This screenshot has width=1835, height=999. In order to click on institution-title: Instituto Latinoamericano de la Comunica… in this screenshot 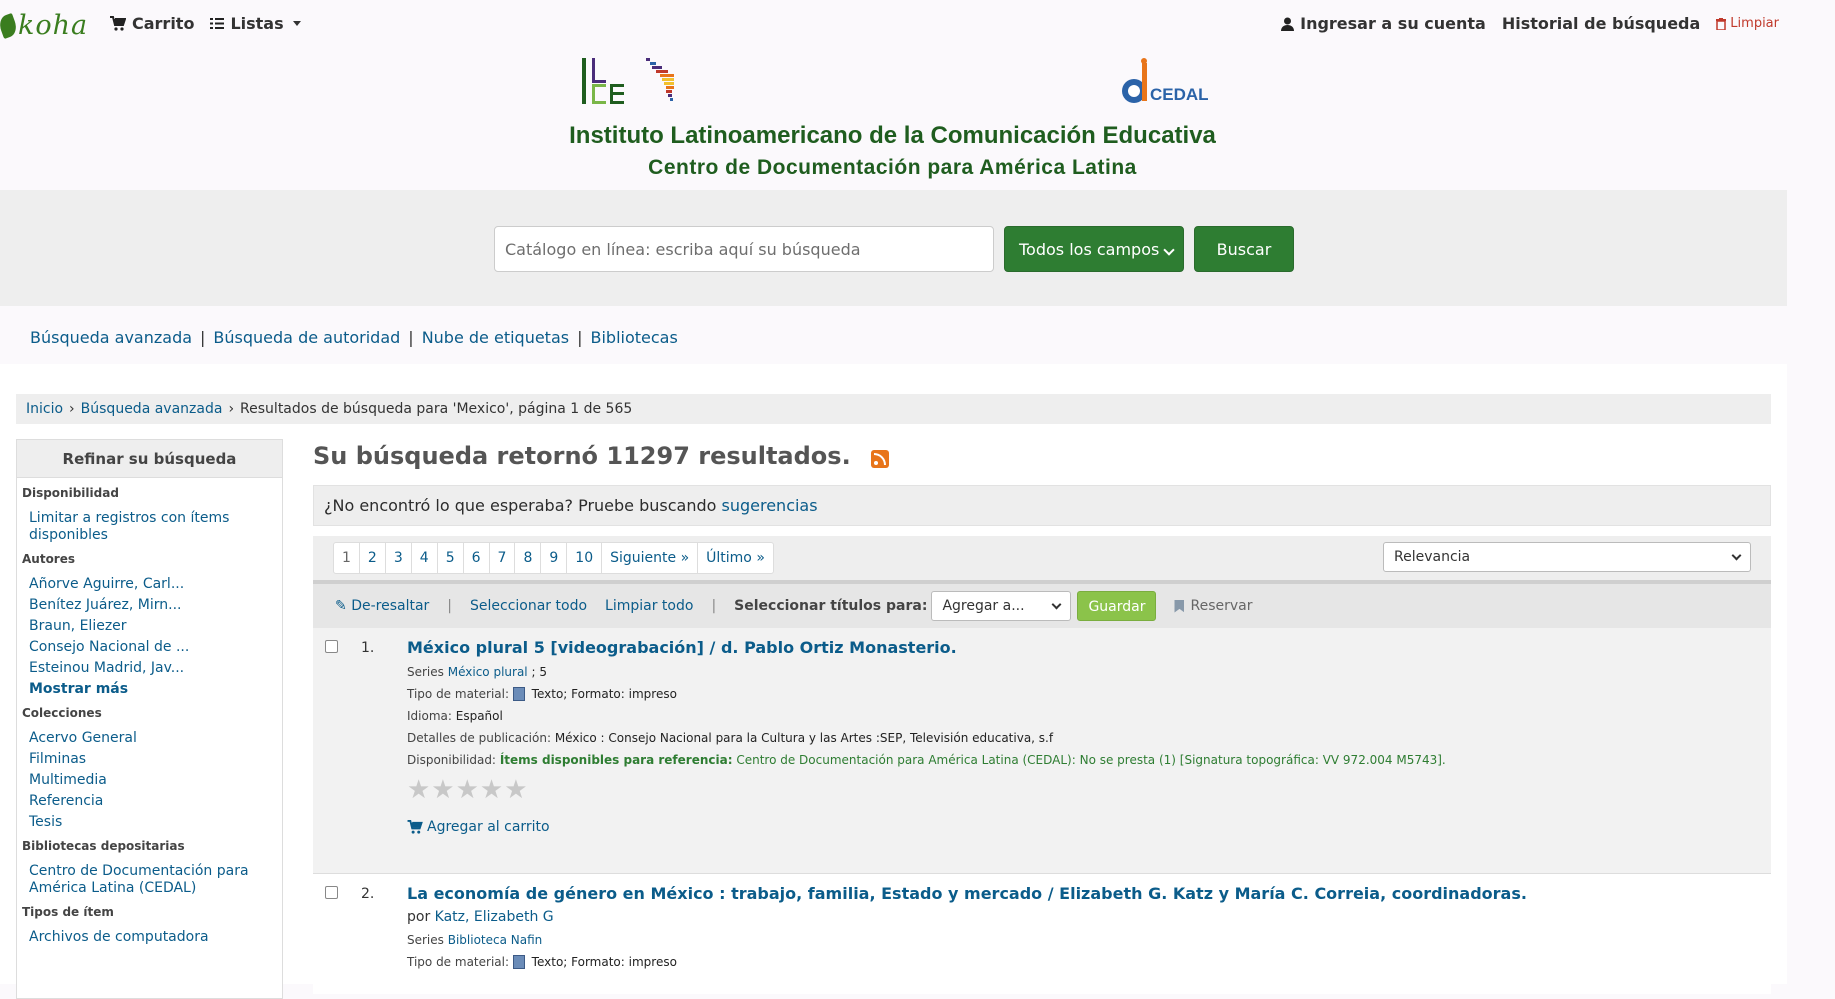, I will do `click(892, 135)`.